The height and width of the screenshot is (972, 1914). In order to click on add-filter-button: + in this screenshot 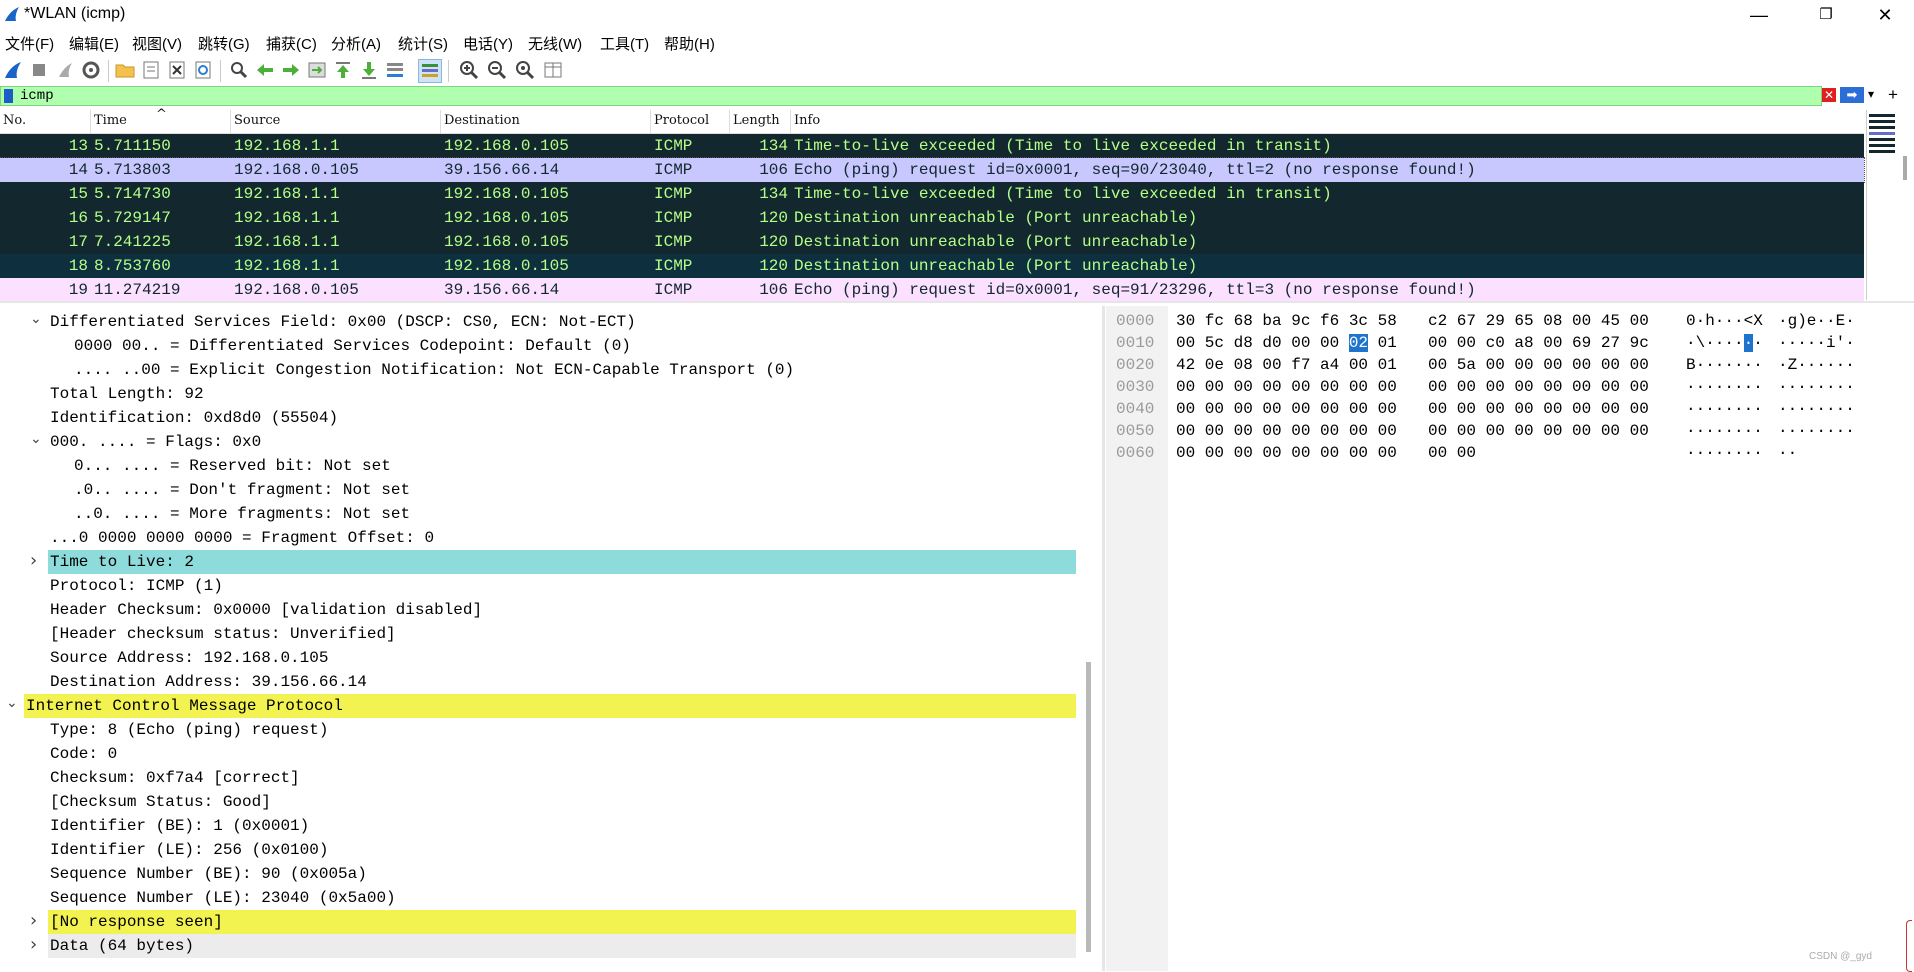, I will do `click(1893, 95)`.